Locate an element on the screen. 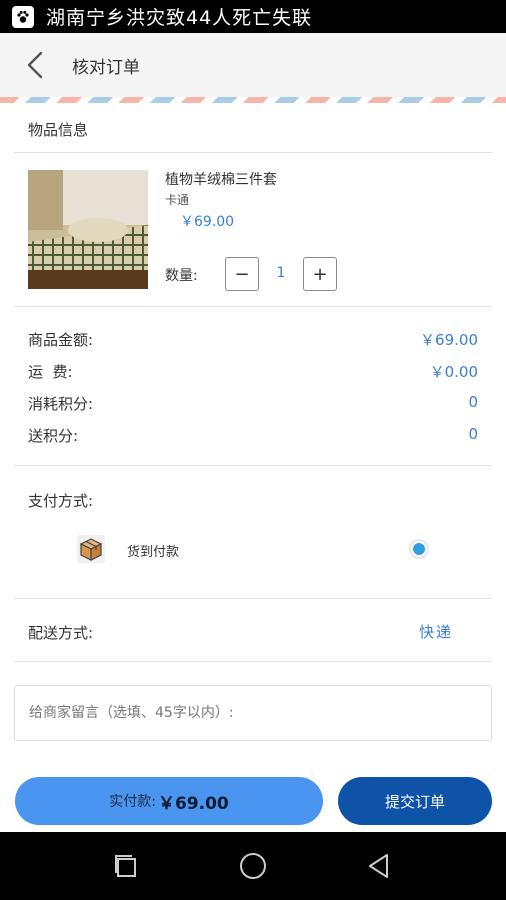  merchant-memo-input is located at coordinates (253, 713).